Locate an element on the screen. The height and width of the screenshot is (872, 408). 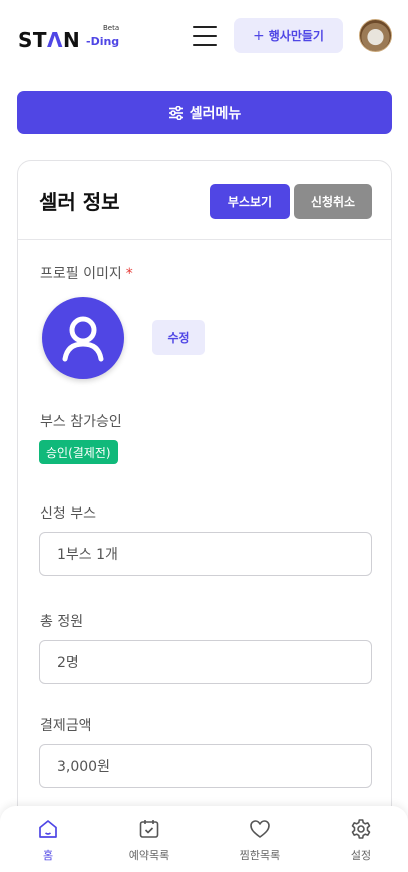
home-icon is located at coordinates (48, 829).